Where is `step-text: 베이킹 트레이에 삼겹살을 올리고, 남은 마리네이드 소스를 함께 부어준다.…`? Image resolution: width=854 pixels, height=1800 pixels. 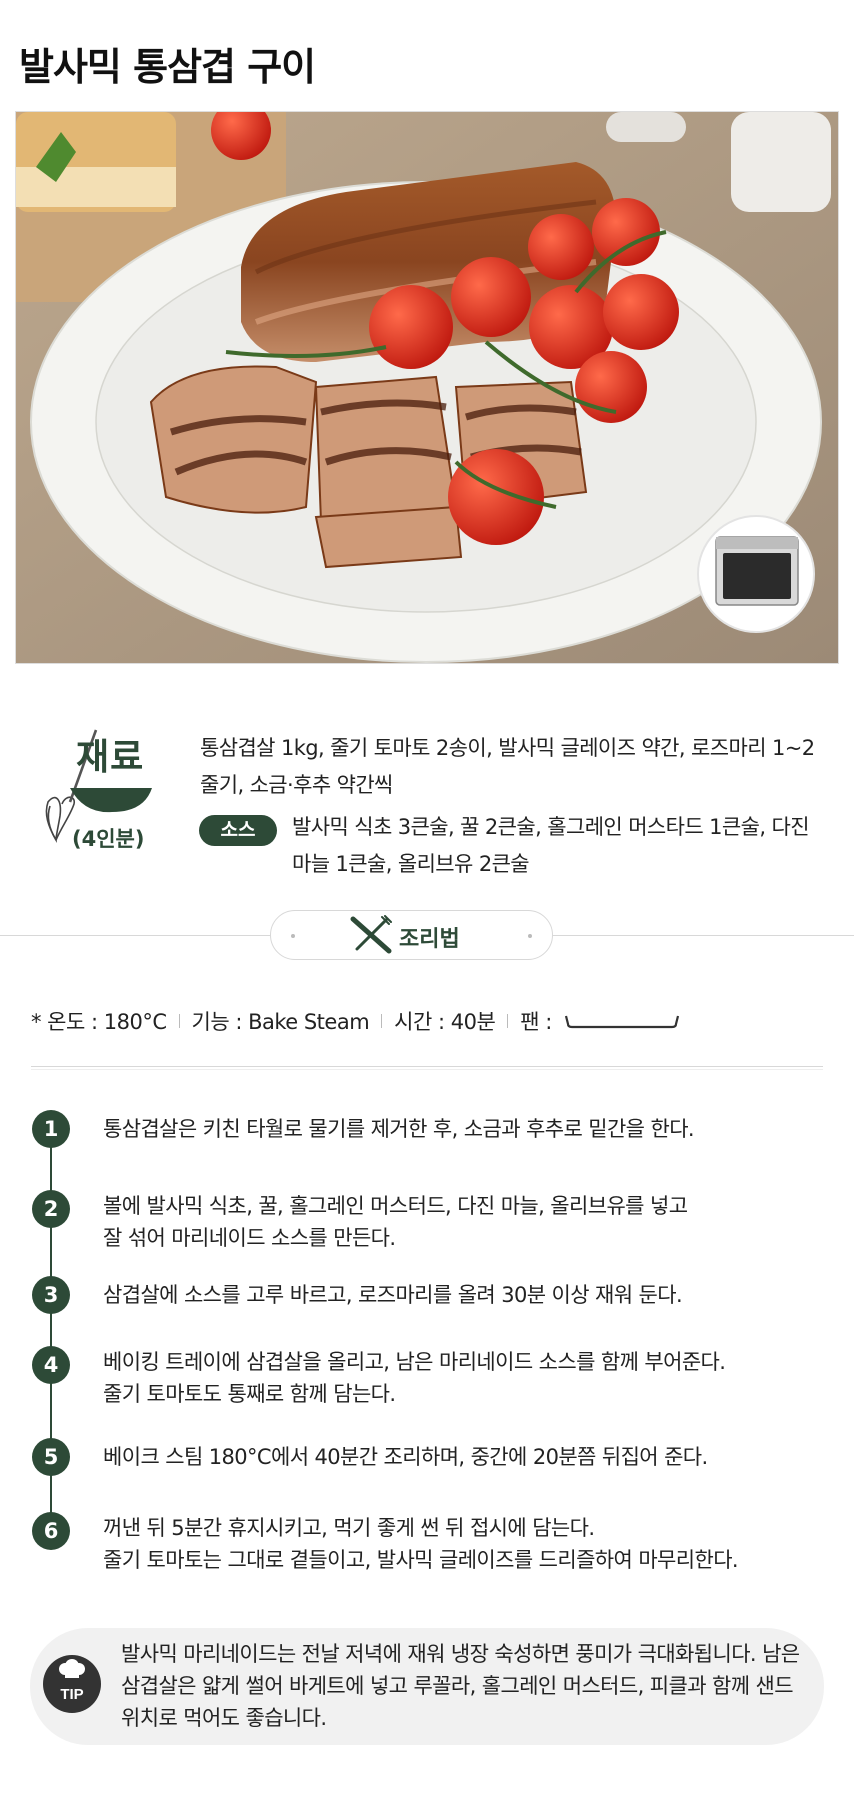 step-text: 베이킹 트레이에 삼겹살을 올리고, 남은 마리네이드 소스를 함께 부어준다.… is located at coordinates (414, 1378).